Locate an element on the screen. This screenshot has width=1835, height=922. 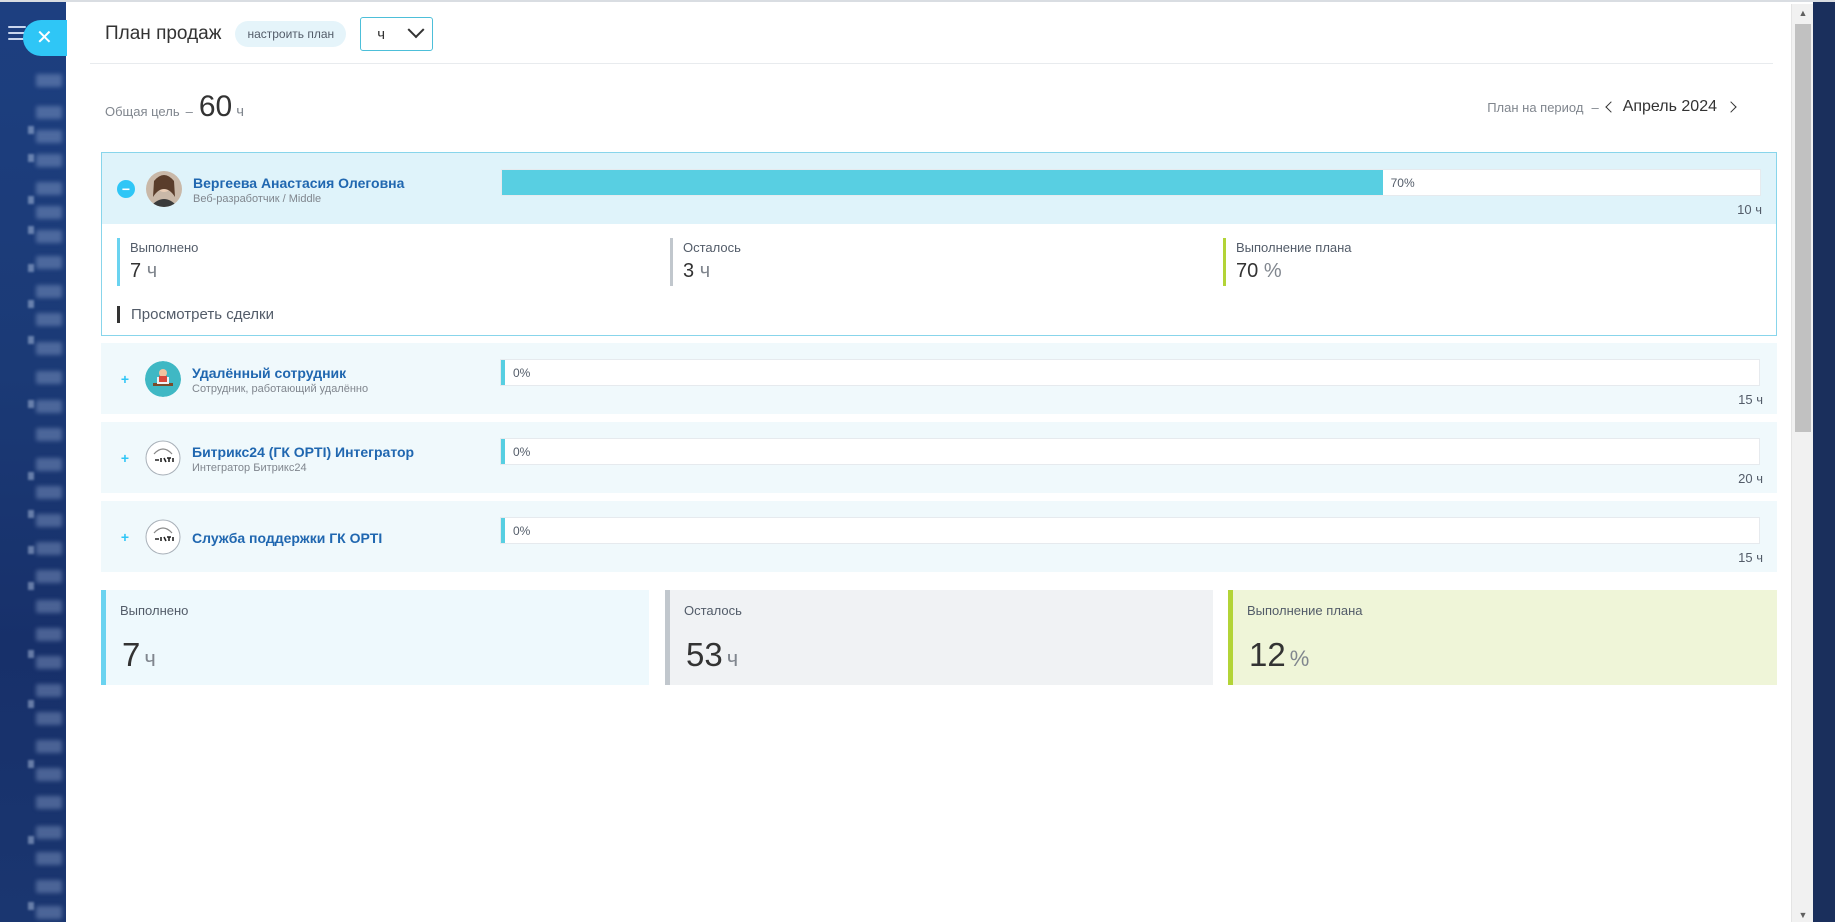
collapse-icon: − is located at coordinates (126, 189).